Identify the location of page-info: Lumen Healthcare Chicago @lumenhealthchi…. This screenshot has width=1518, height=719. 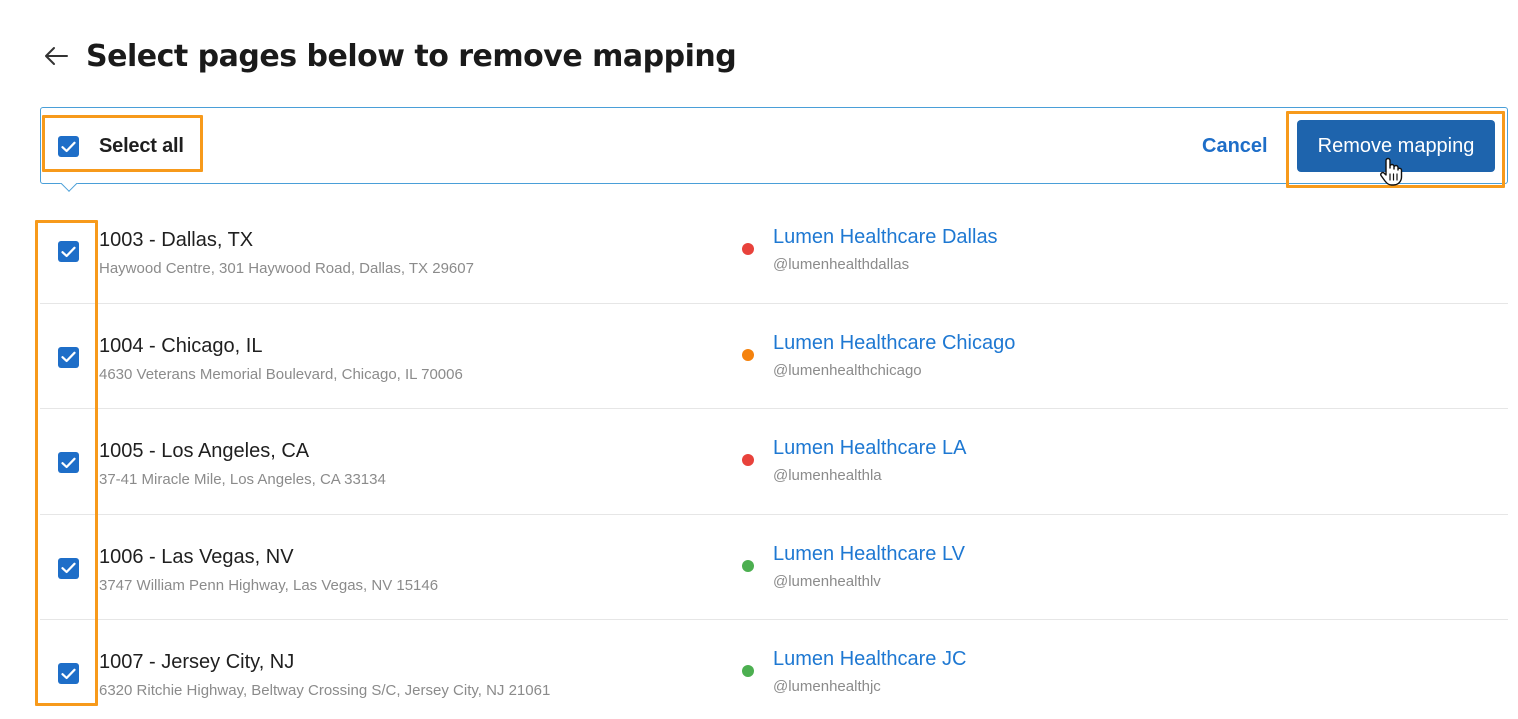
(894, 355).